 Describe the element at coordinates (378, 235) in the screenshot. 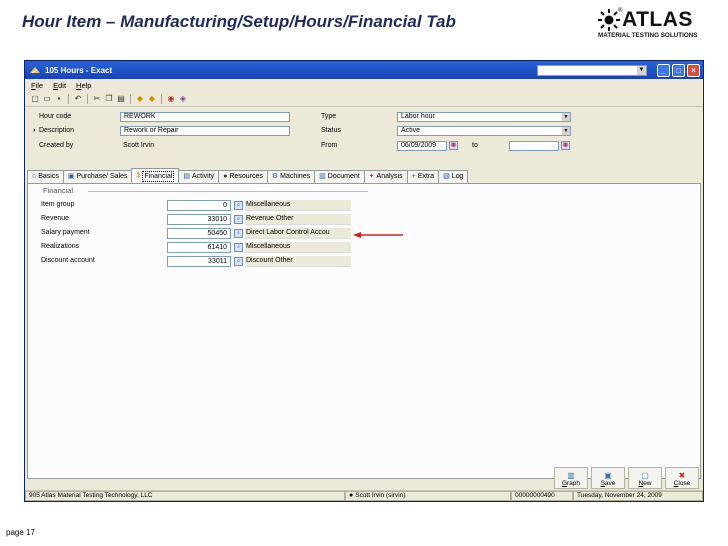

I see `annotation-arrow` at that location.